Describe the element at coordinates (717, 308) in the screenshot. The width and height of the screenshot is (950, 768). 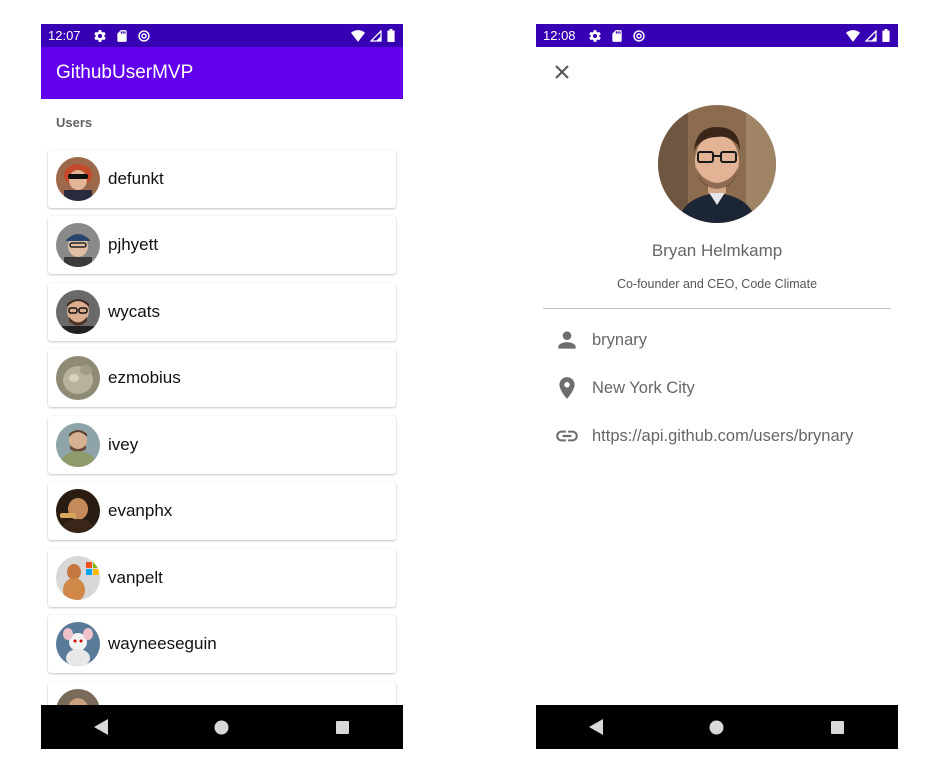
I see `divider` at that location.